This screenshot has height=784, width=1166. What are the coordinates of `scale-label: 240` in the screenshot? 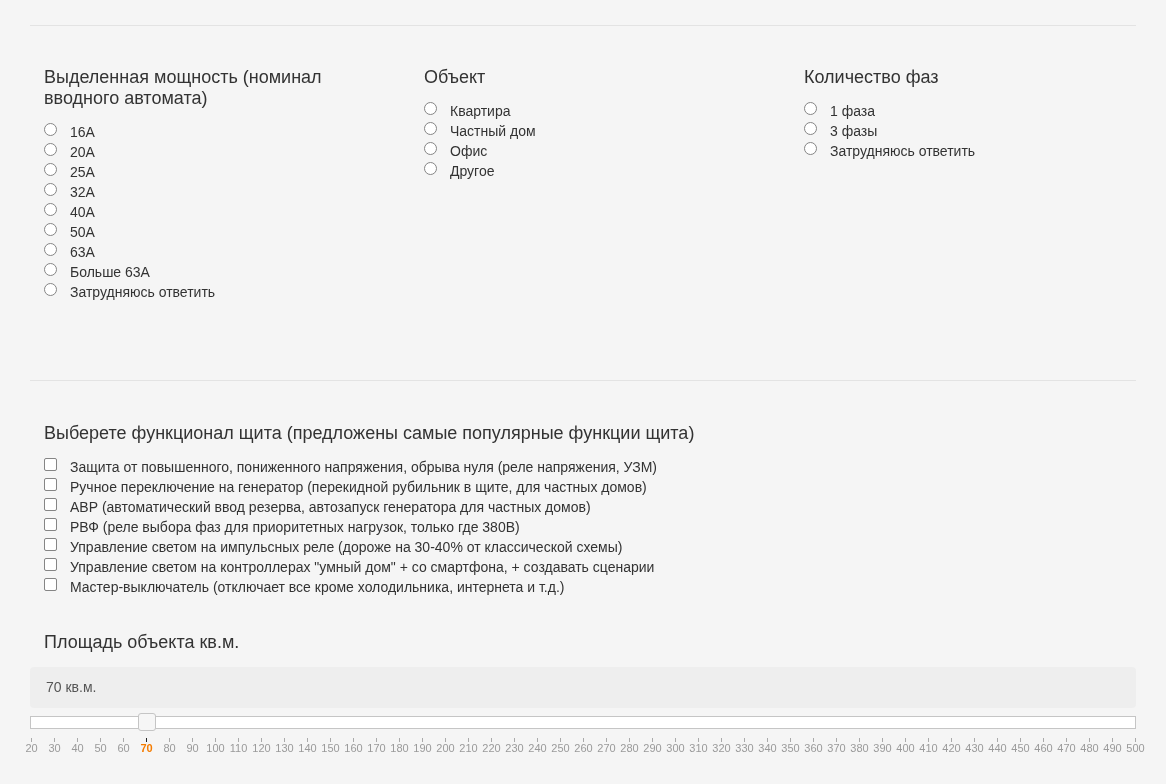 It's located at (537, 748).